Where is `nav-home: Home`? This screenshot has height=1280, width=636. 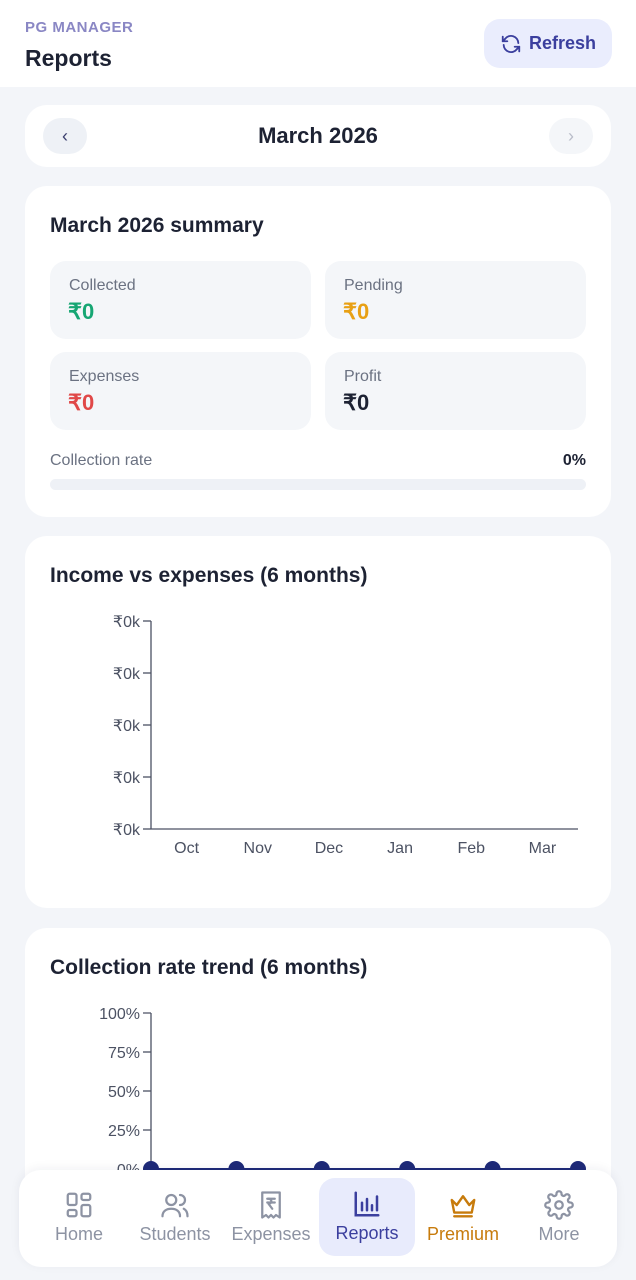
nav-home: Home is located at coordinates (79, 1218).